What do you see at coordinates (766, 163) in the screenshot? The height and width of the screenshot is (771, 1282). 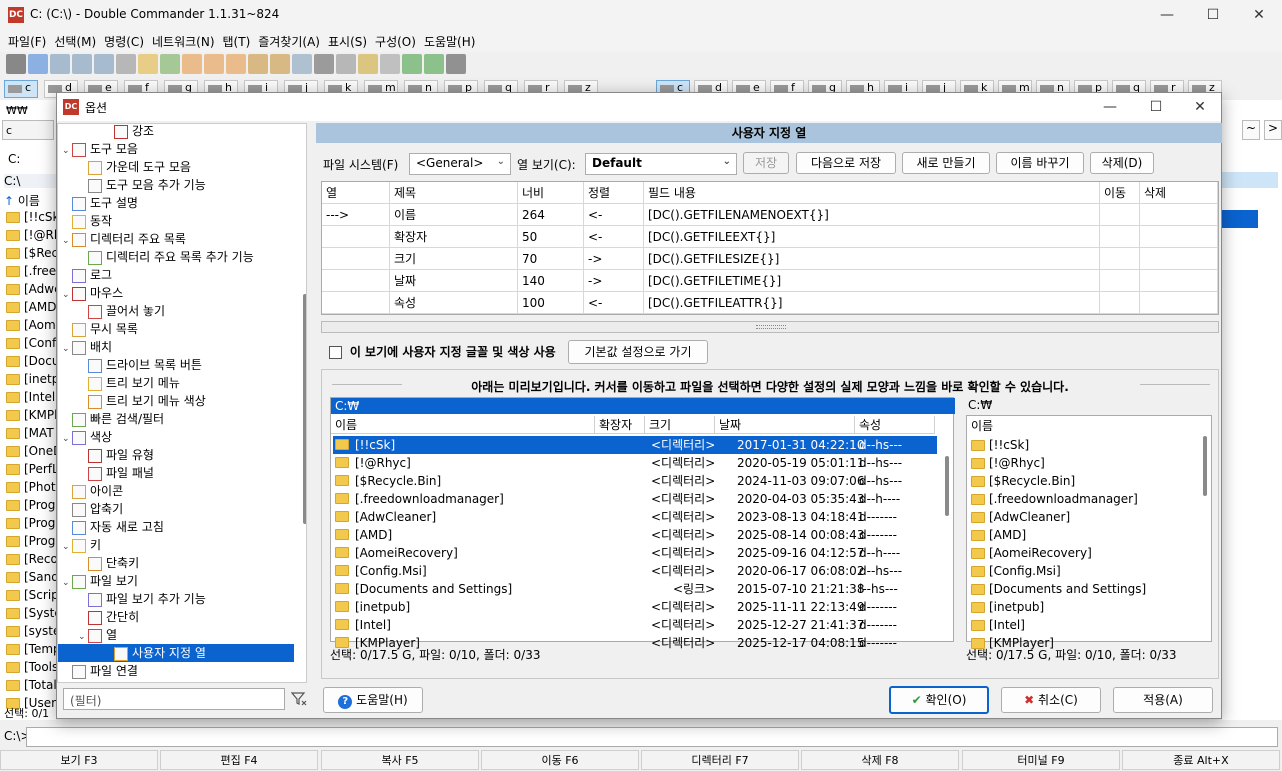 I see `save-button: 저장` at bounding box center [766, 163].